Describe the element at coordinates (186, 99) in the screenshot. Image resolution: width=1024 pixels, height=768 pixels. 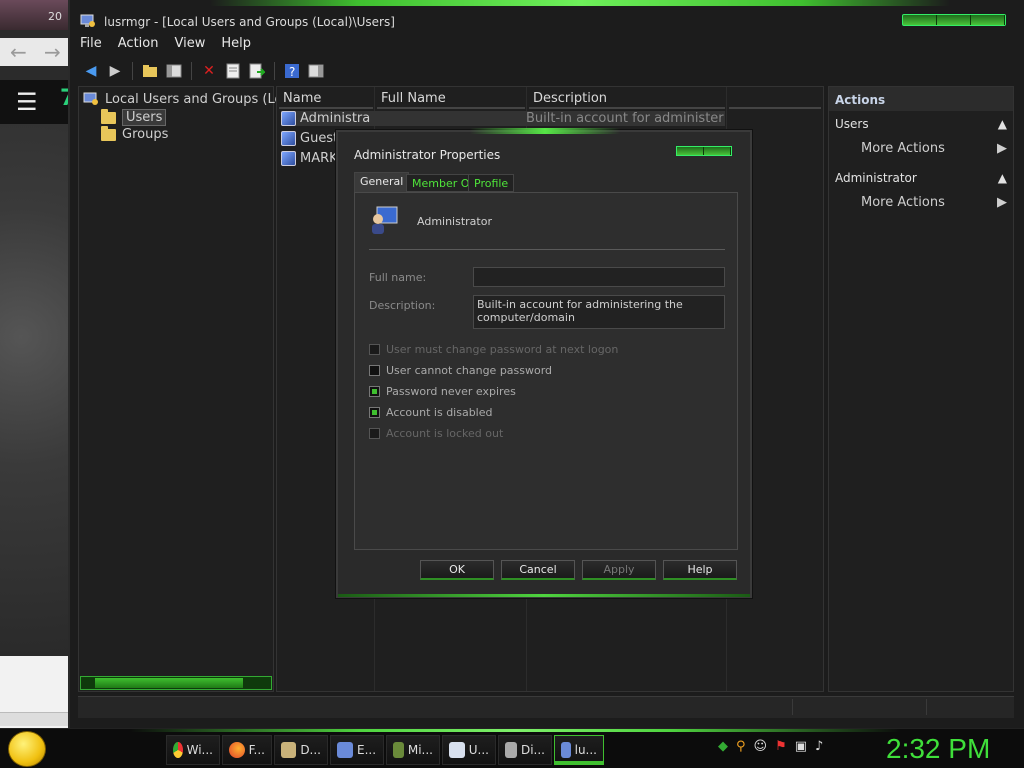
I see `tree-root: Local Users and Groups (Loc` at that location.